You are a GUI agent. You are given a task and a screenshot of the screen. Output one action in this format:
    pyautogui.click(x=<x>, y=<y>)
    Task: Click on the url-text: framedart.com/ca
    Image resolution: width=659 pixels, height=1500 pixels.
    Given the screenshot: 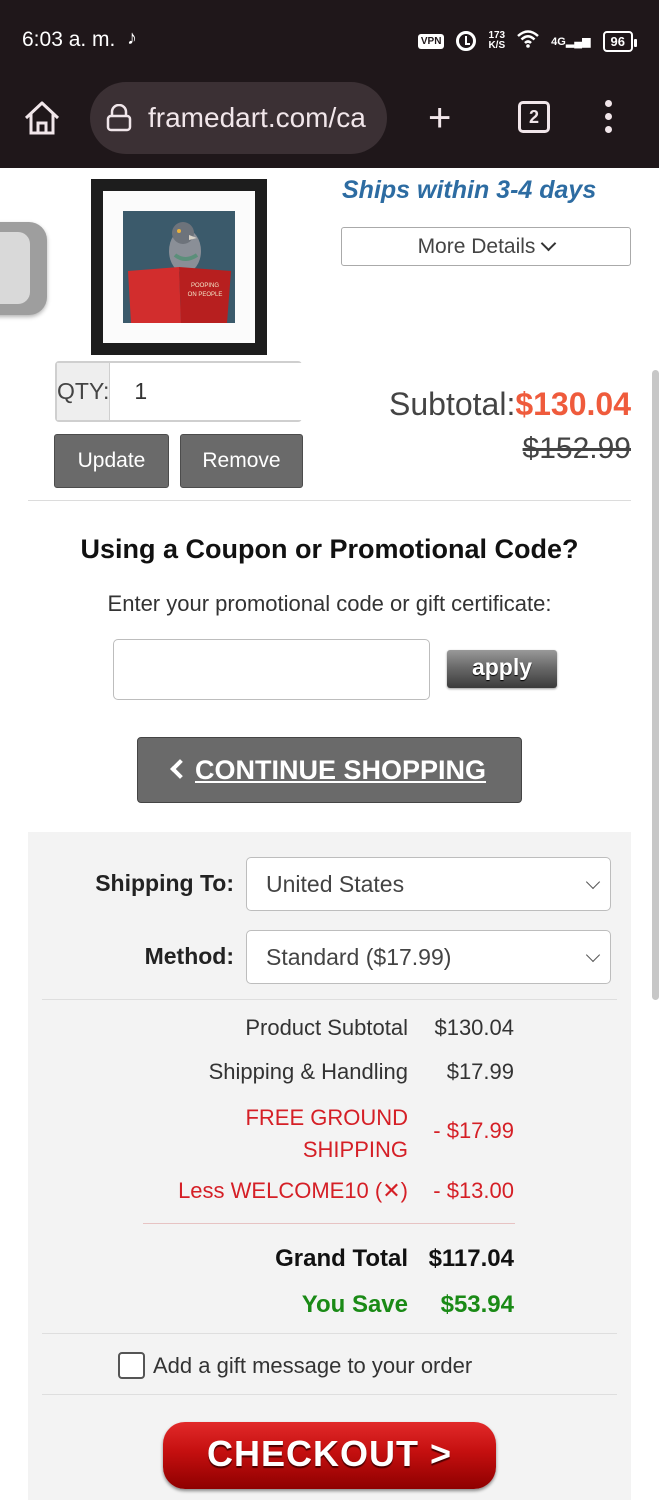 What is the action you would take?
    pyautogui.click(x=257, y=117)
    